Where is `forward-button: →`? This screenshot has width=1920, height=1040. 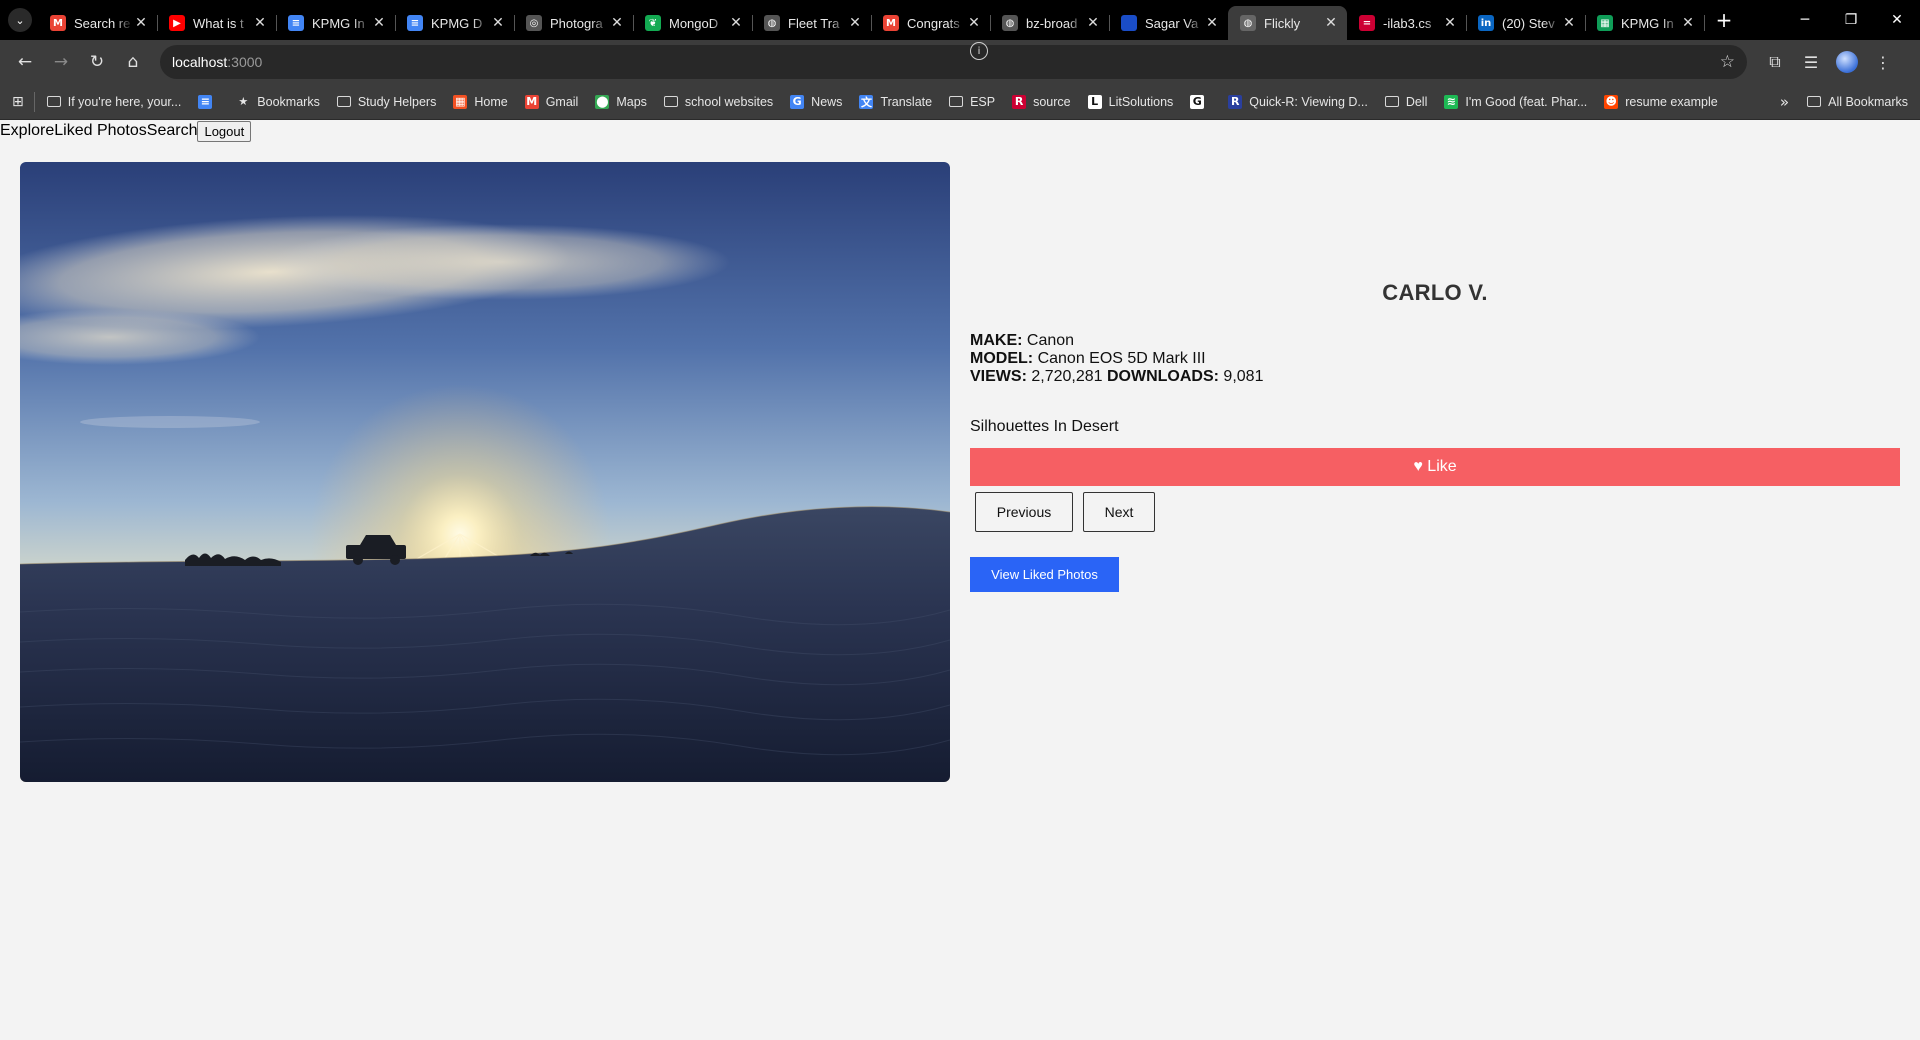
forward-button: → is located at coordinates (61, 62).